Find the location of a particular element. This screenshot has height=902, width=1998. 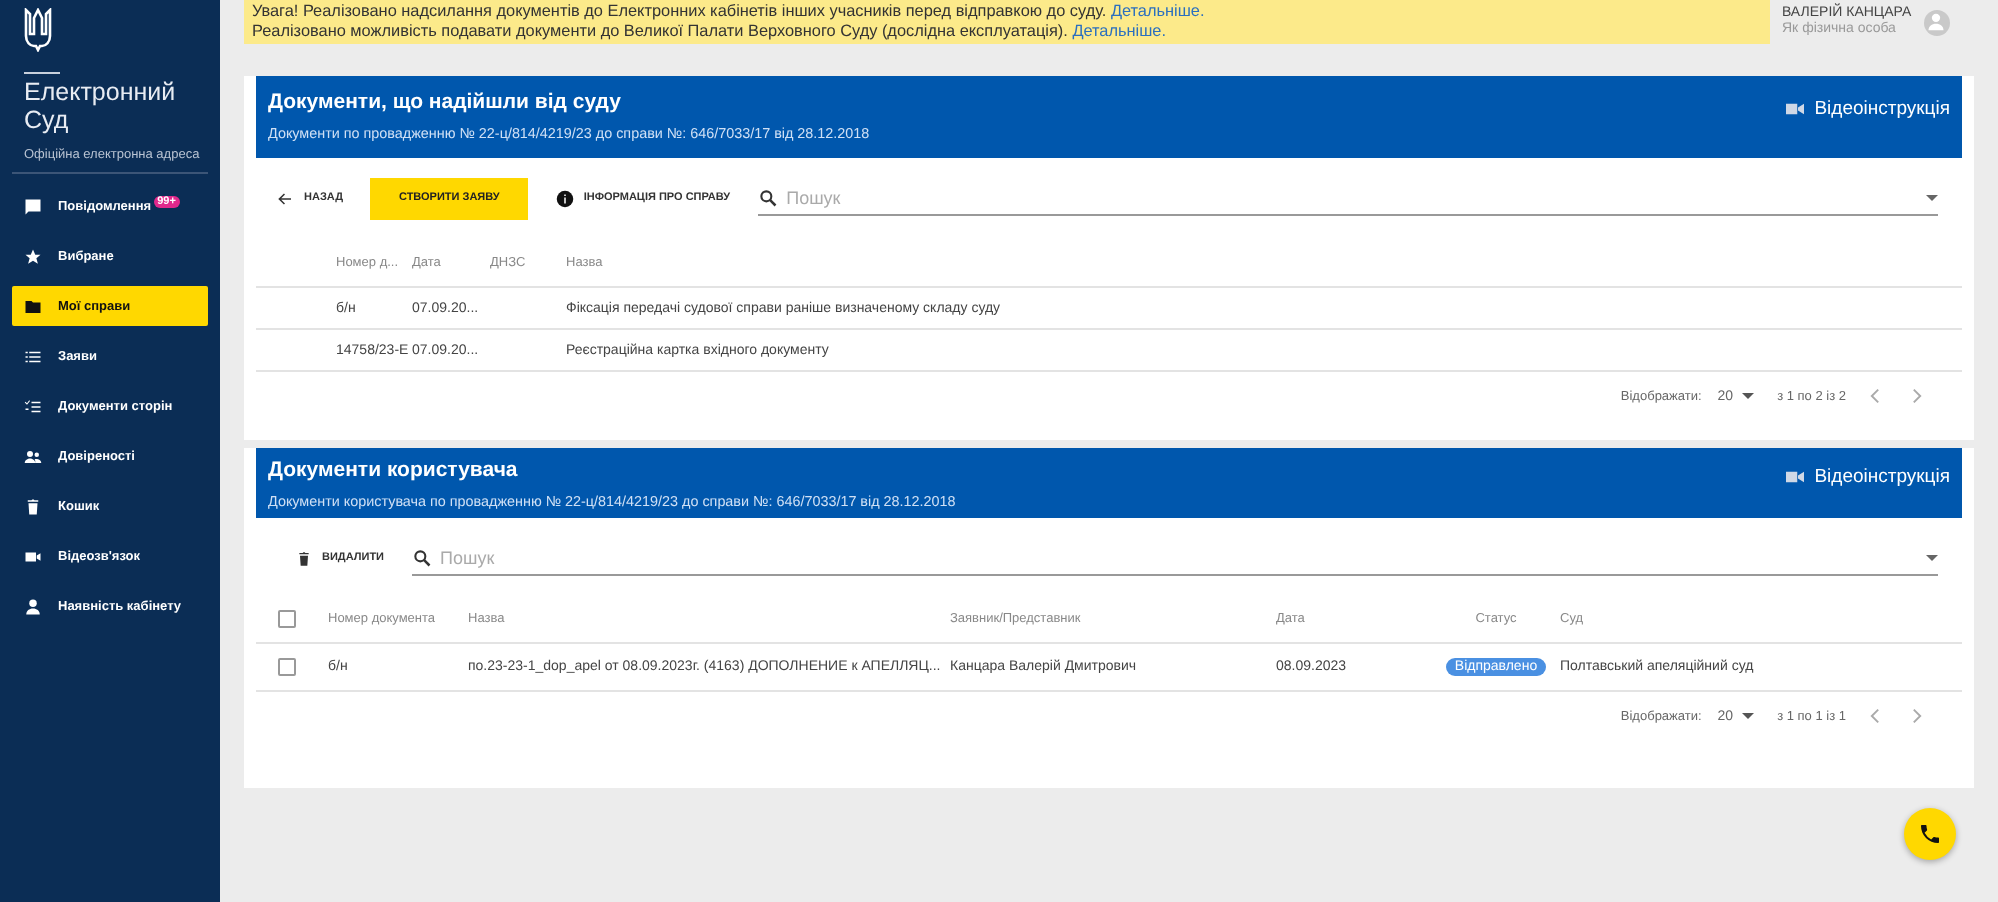

row-checkbox is located at coordinates (287, 667).